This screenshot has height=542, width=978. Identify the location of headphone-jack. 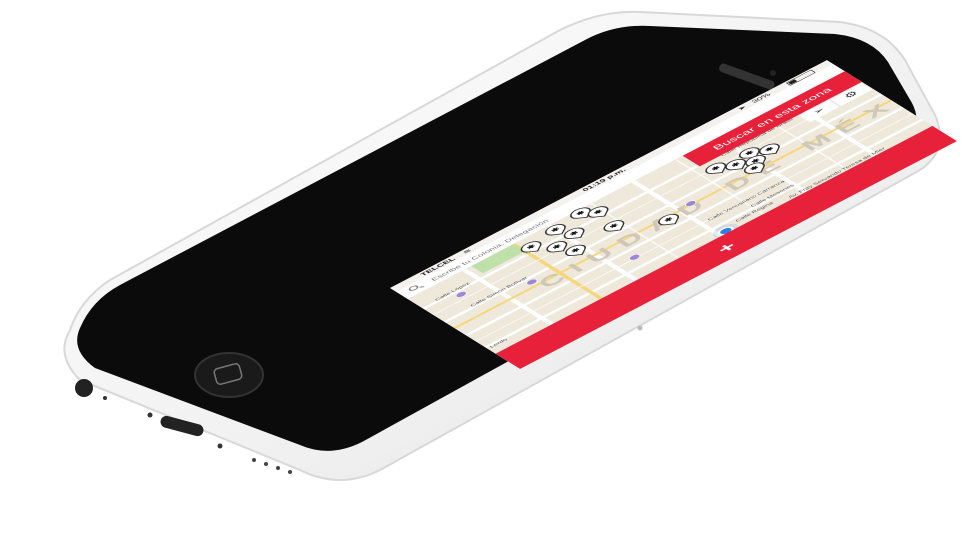
(84, 388).